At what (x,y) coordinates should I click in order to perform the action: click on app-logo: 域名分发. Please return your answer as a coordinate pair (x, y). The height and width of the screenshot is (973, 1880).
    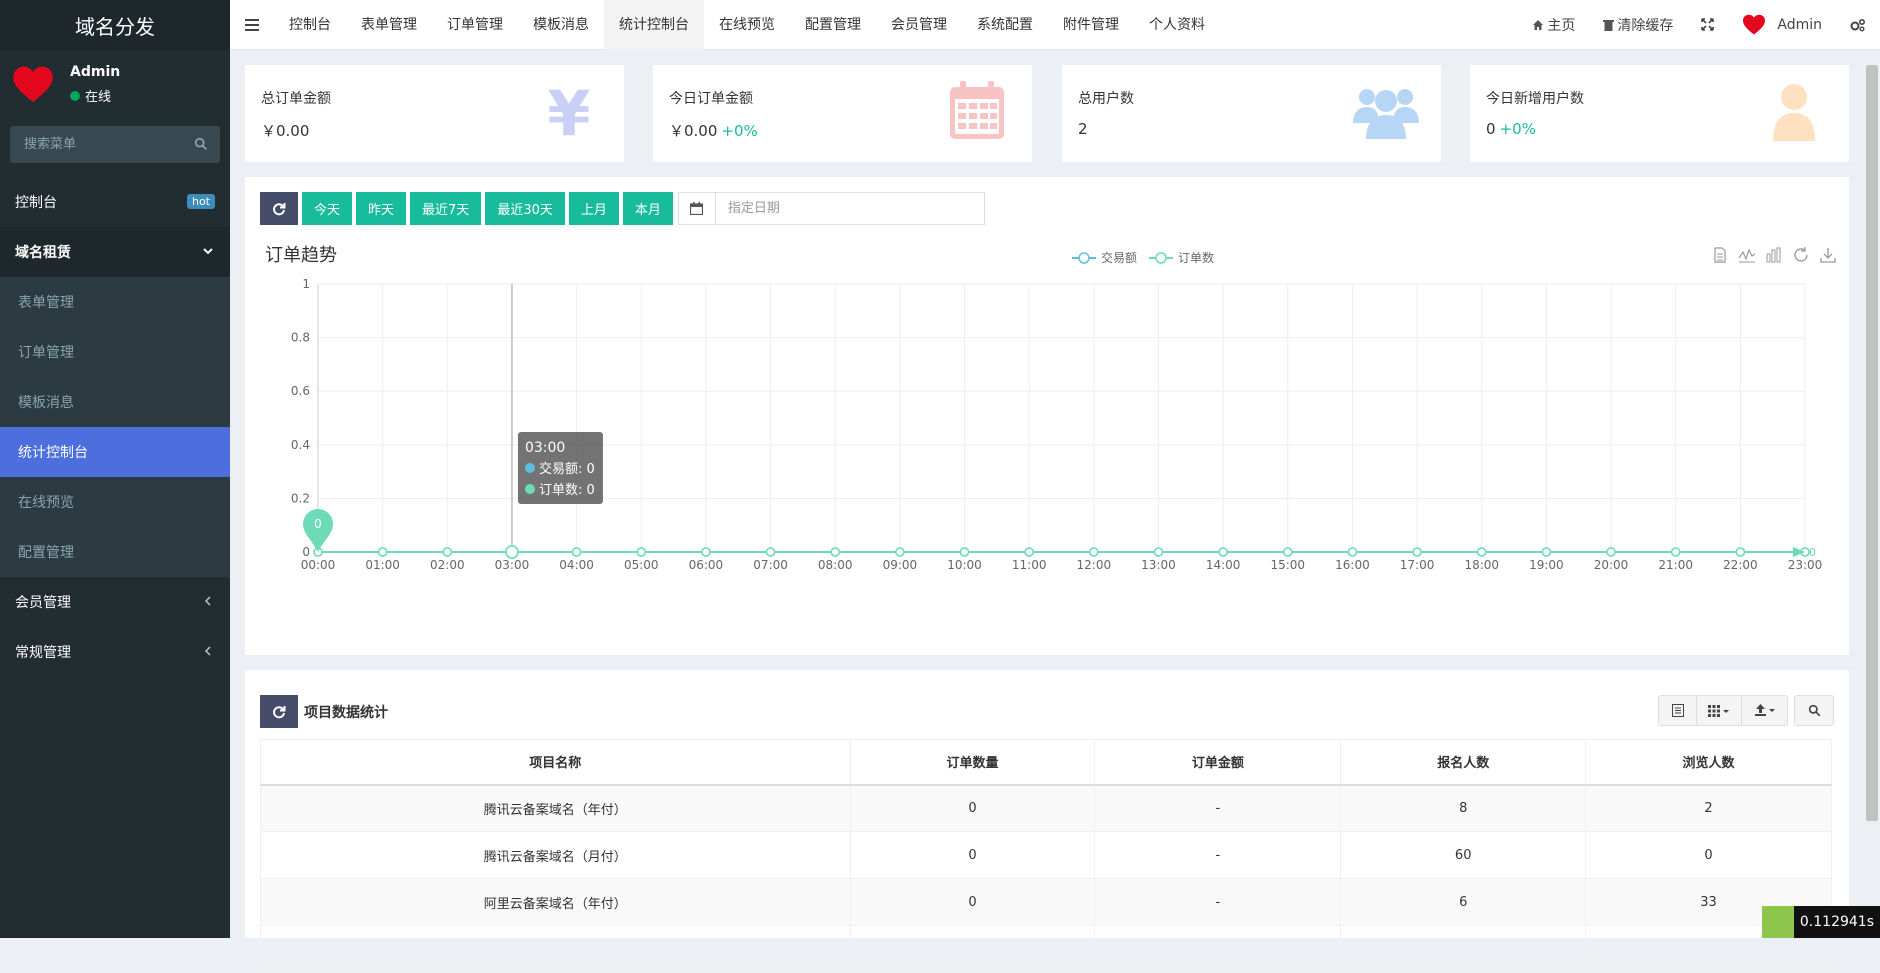
    Looking at the image, I should click on (115, 25).